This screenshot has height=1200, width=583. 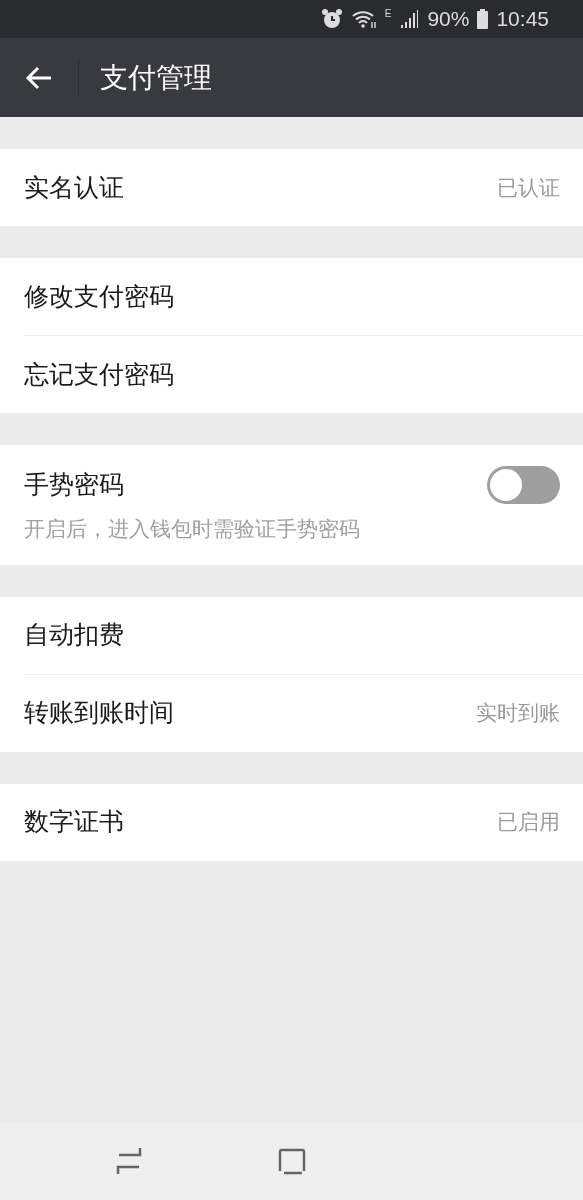 I want to click on row-description: 开启后，进入钱包时需验证手势密码, so click(x=192, y=529).